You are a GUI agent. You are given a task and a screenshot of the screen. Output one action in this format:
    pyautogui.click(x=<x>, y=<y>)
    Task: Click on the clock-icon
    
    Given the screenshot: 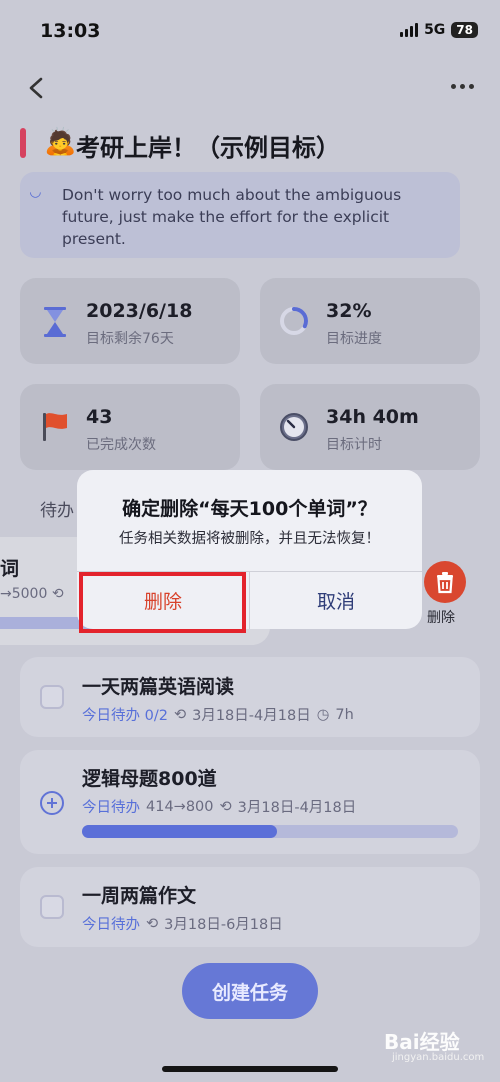 What is the action you would take?
    pyautogui.click(x=294, y=427)
    